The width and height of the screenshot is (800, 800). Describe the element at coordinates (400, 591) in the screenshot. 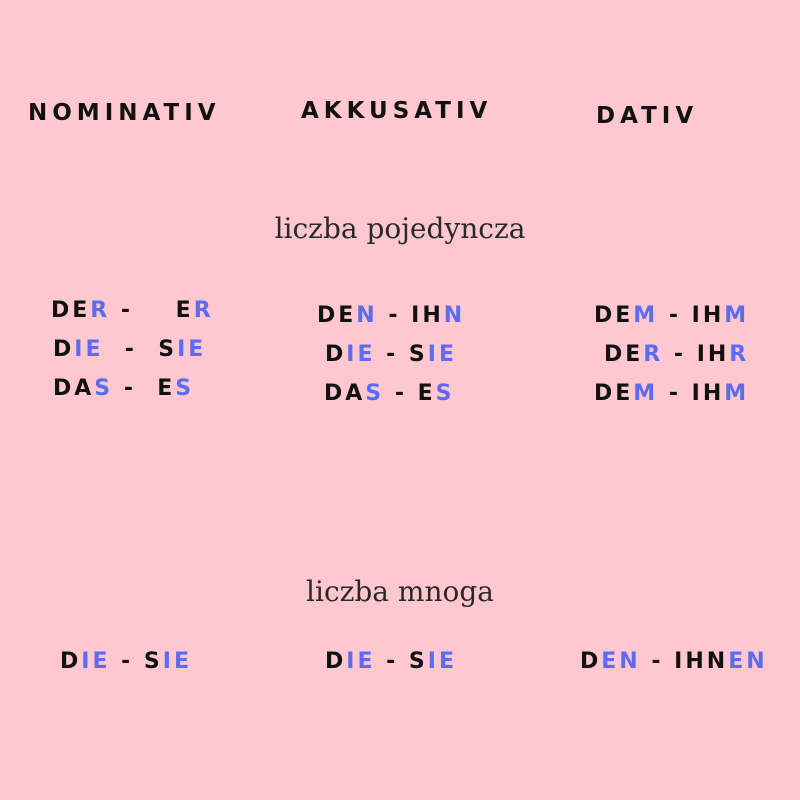

I see `section-title-plural: liczba mnoga` at that location.